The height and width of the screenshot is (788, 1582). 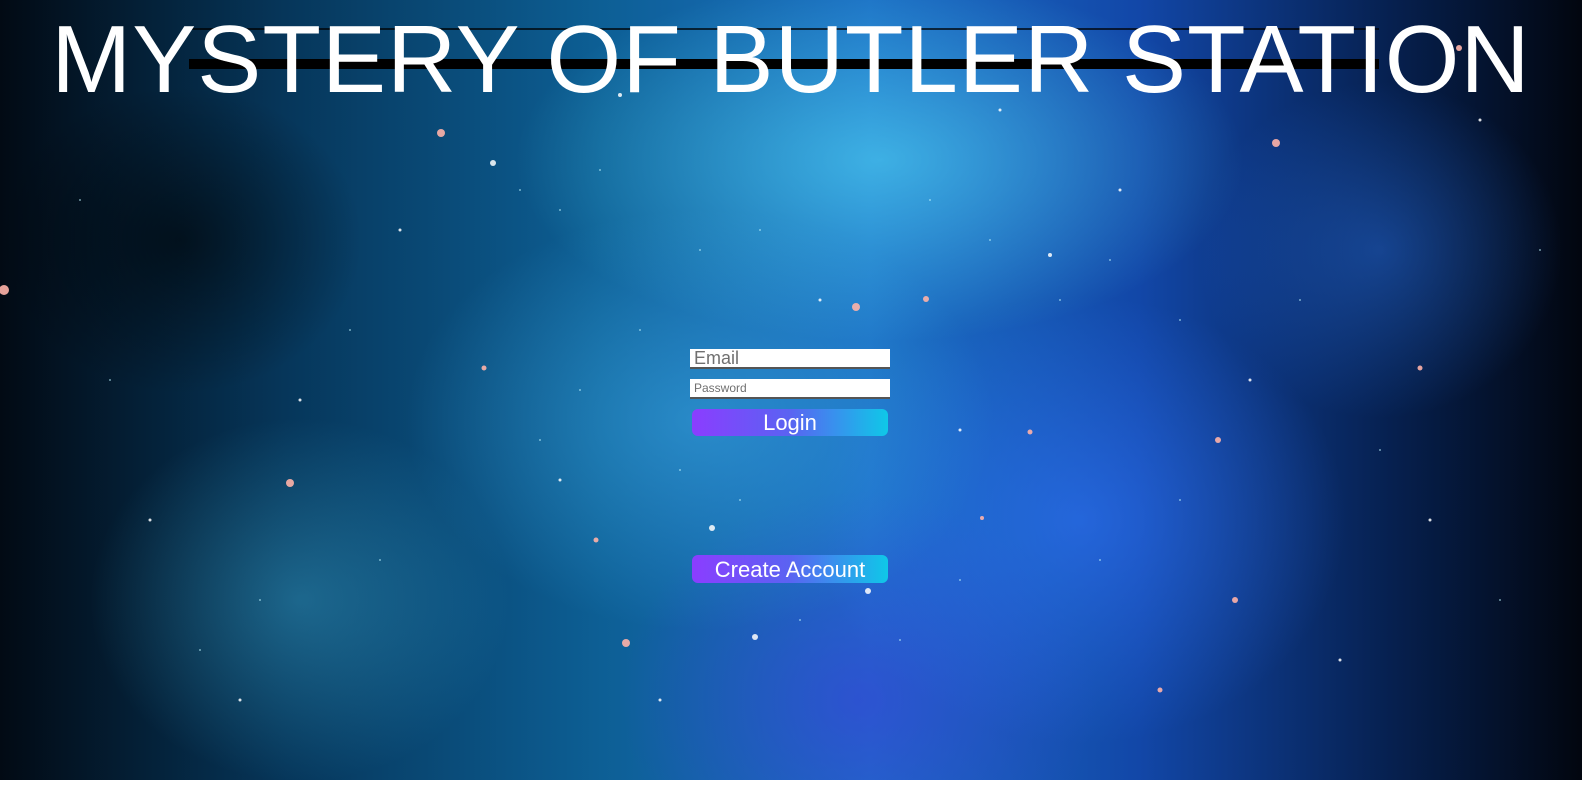 What do you see at coordinates (790, 359) in the screenshot?
I see `email-field` at bounding box center [790, 359].